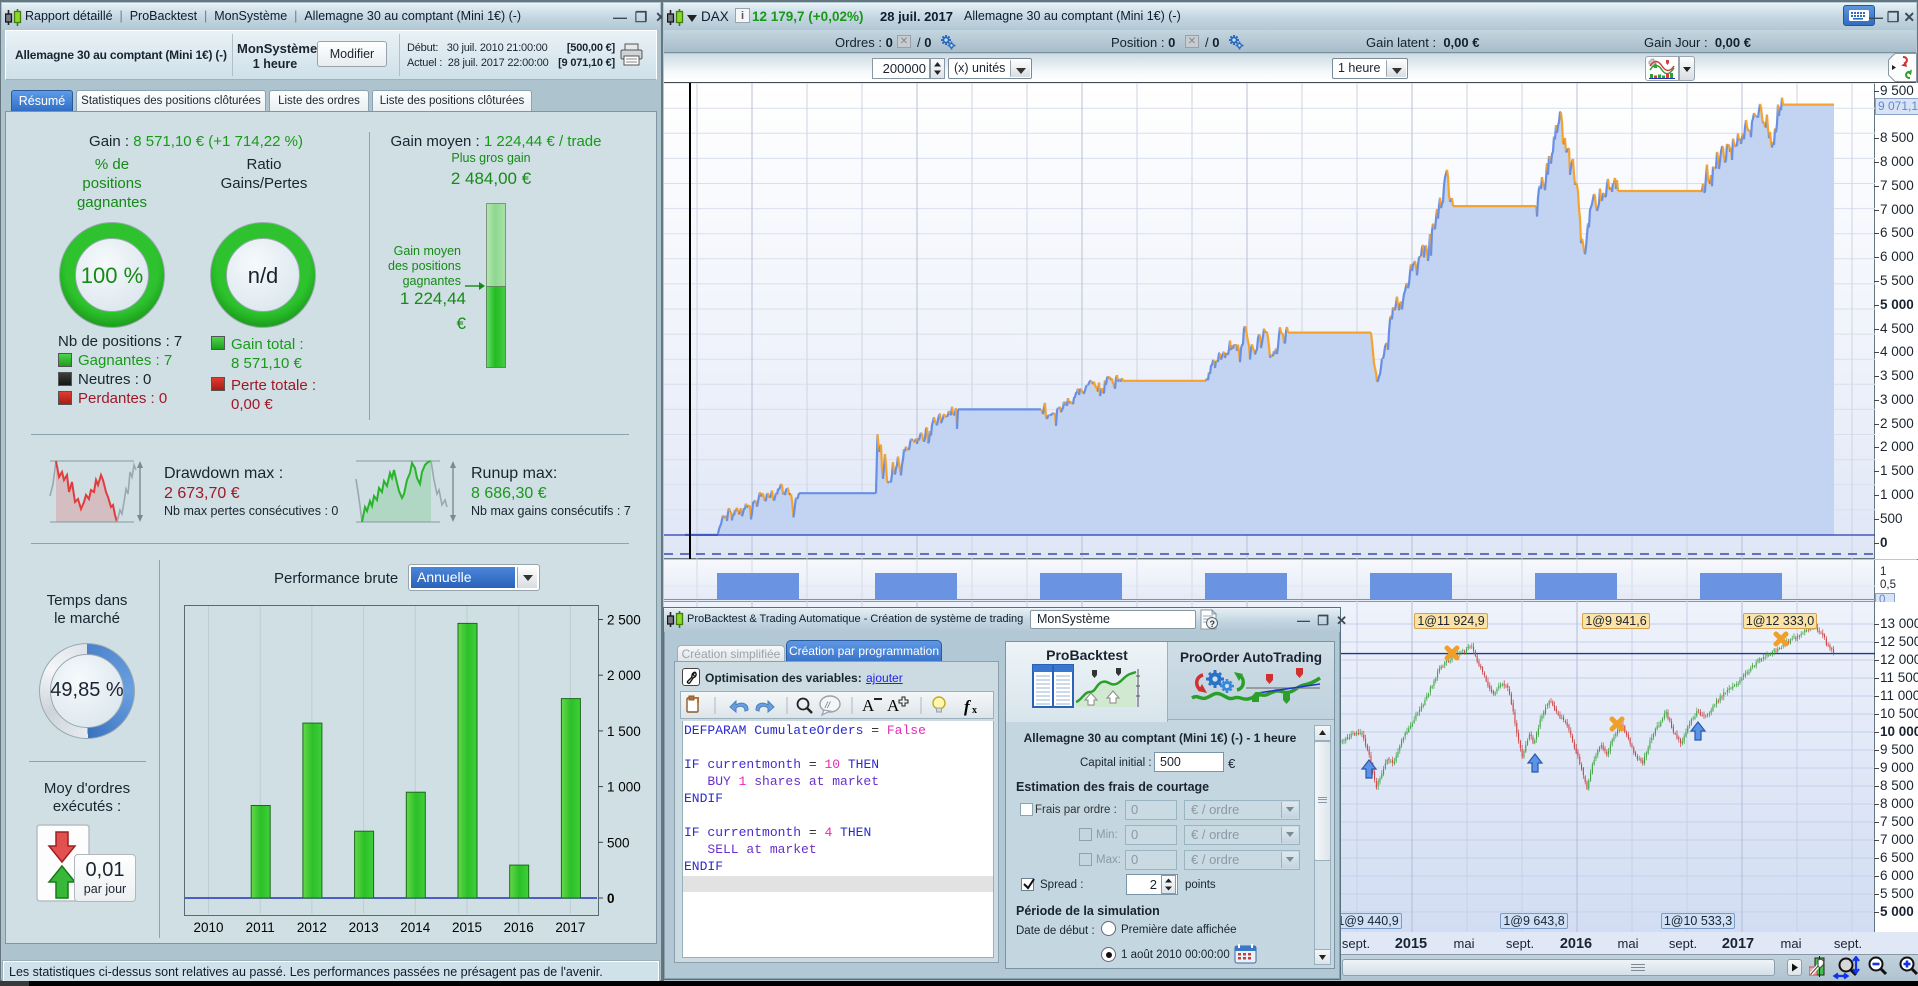 Image resolution: width=1918 pixels, height=986 pixels. What do you see at coordinates (208, 927) in the screenshot?
I see `svg-text: 2010` at bounding box center [208, 927].